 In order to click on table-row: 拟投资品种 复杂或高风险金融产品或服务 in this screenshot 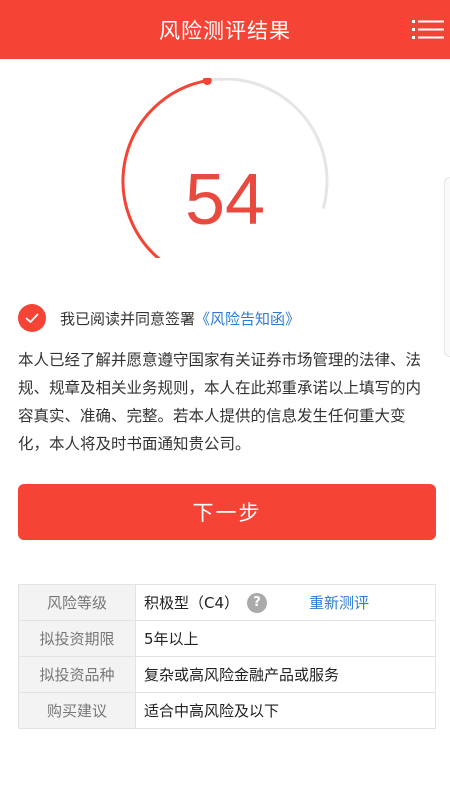, I will do `click(227, 674)`.